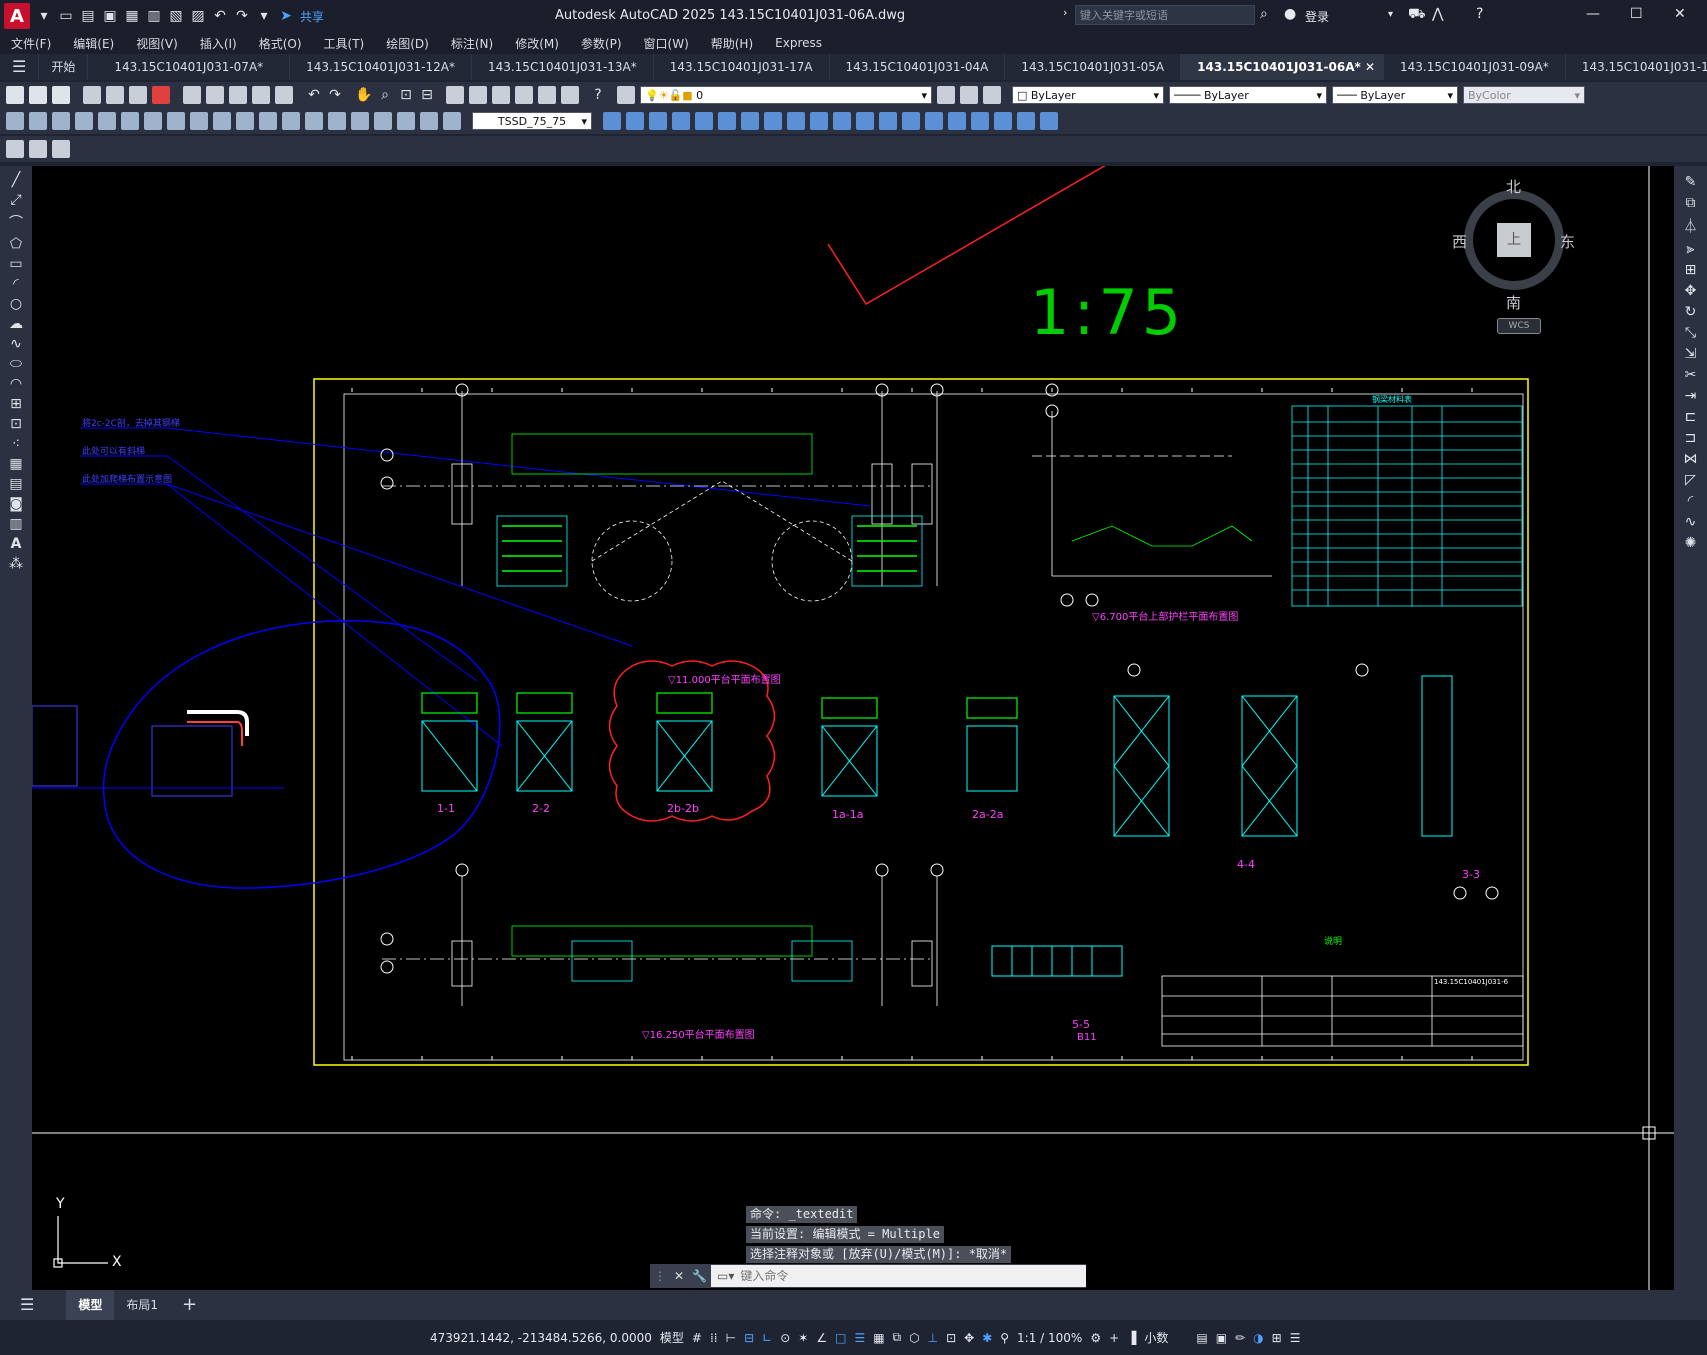  What do you see at coordinates (1049, 121) in the screenshot?
I see `chamfer-edge-icon` at bounding box center [1049, 121].